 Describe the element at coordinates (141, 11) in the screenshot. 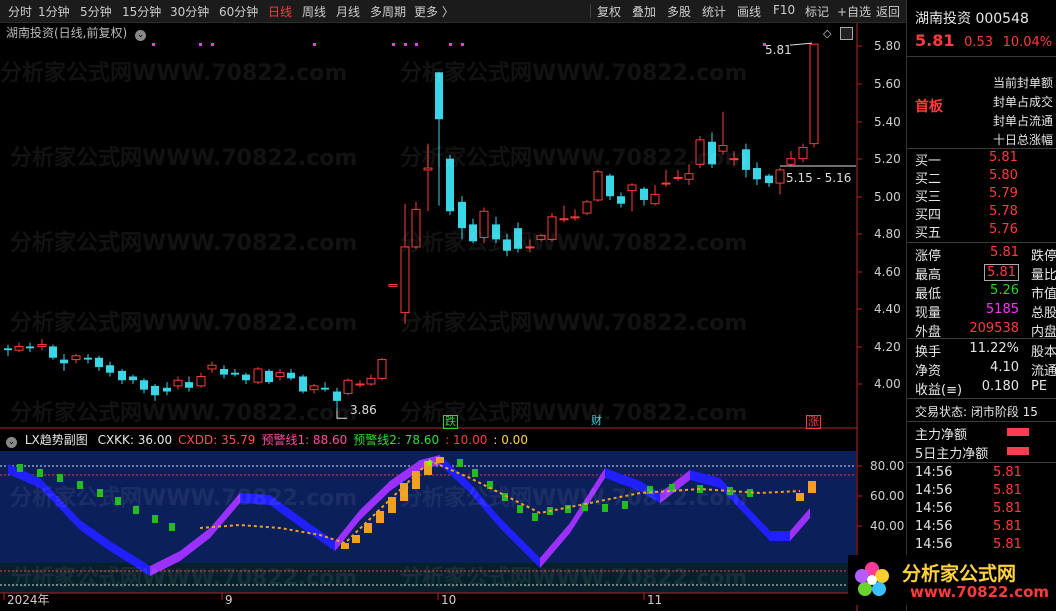

I see `period-tab-15min: 15分钟` at that location.